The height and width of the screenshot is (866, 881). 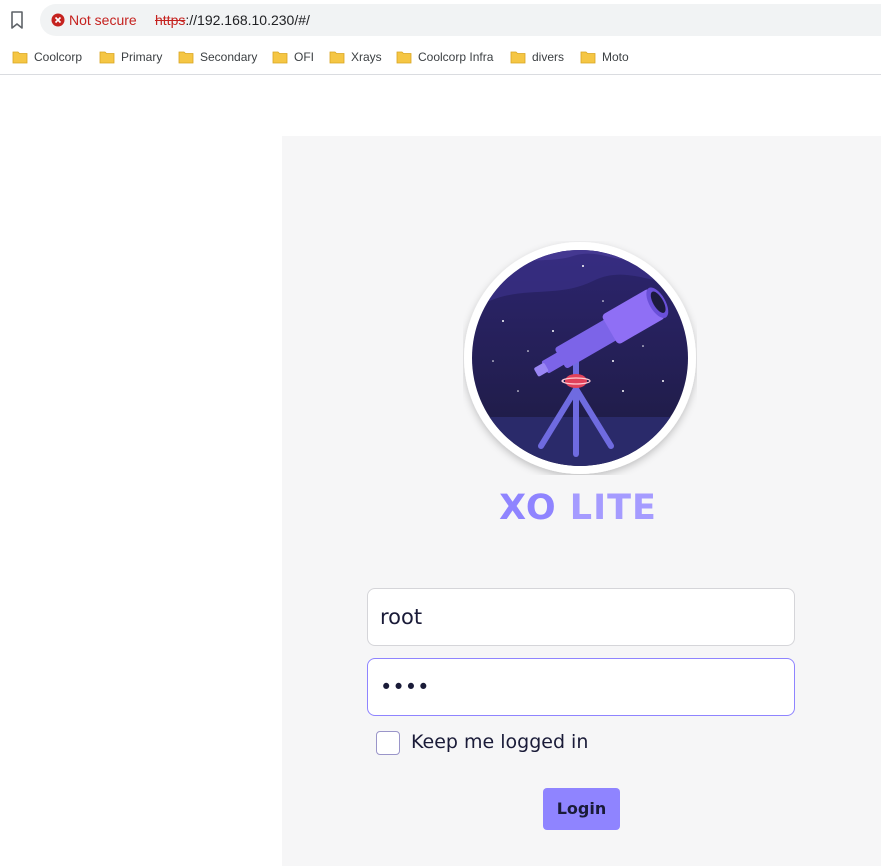 I want to click on url-path: ://192.168.10.230/#/, so click(x=247, y=20).